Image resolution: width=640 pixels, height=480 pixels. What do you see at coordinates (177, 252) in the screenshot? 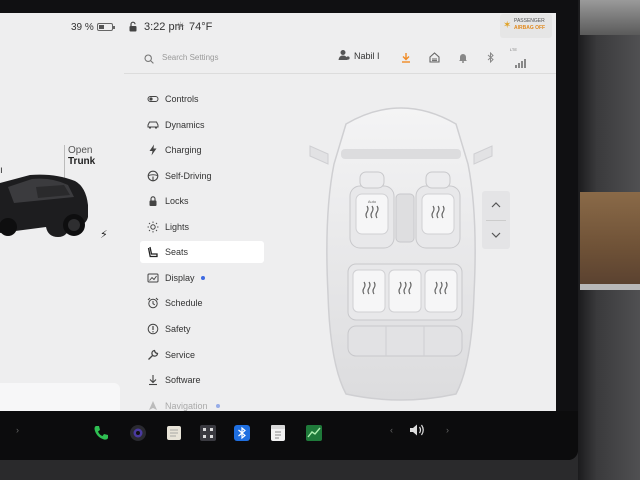
I see `nav-label: Seats` at bounding box center [177, 252].